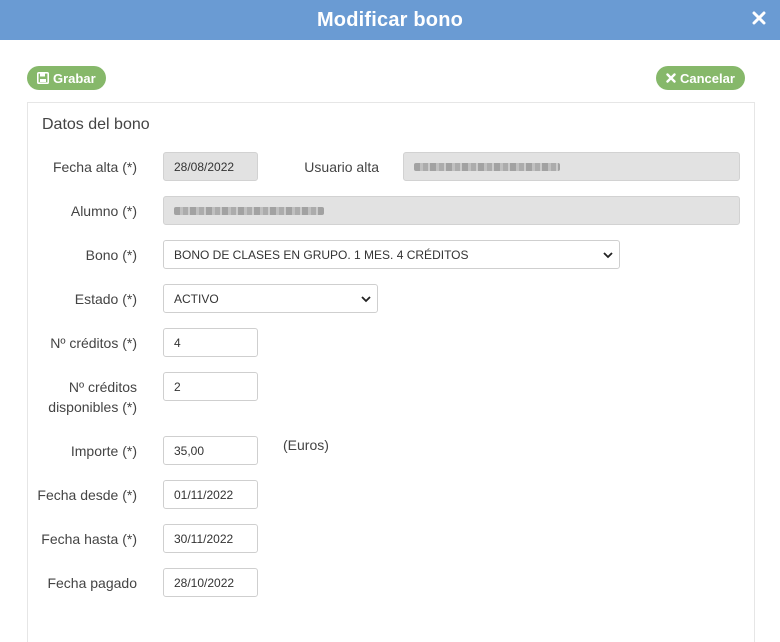 This screenshot has height=642, width=780. Describe the element at coordinates (571, 166) in the screenshot. I see `usuario-alta-field` at that location.